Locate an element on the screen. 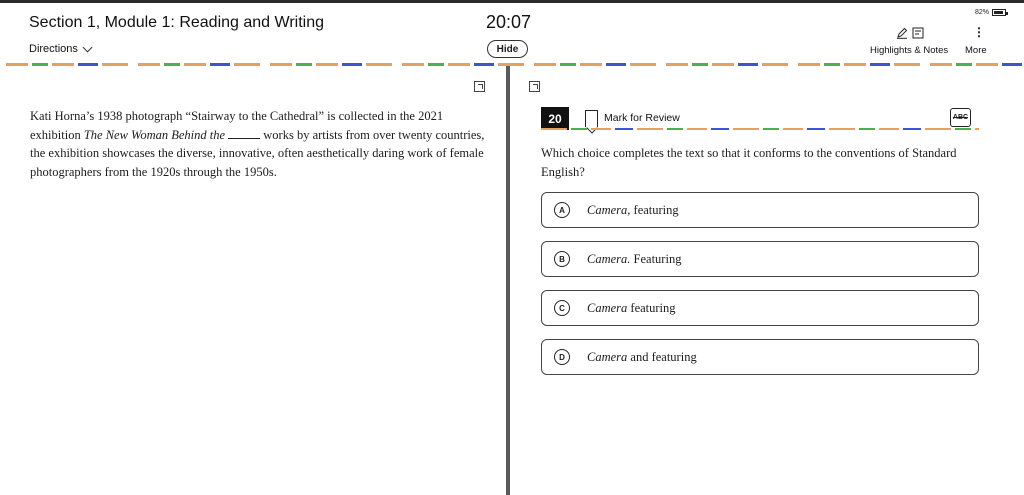  option-text: Camera featuring is located at coordinates (631, 307).